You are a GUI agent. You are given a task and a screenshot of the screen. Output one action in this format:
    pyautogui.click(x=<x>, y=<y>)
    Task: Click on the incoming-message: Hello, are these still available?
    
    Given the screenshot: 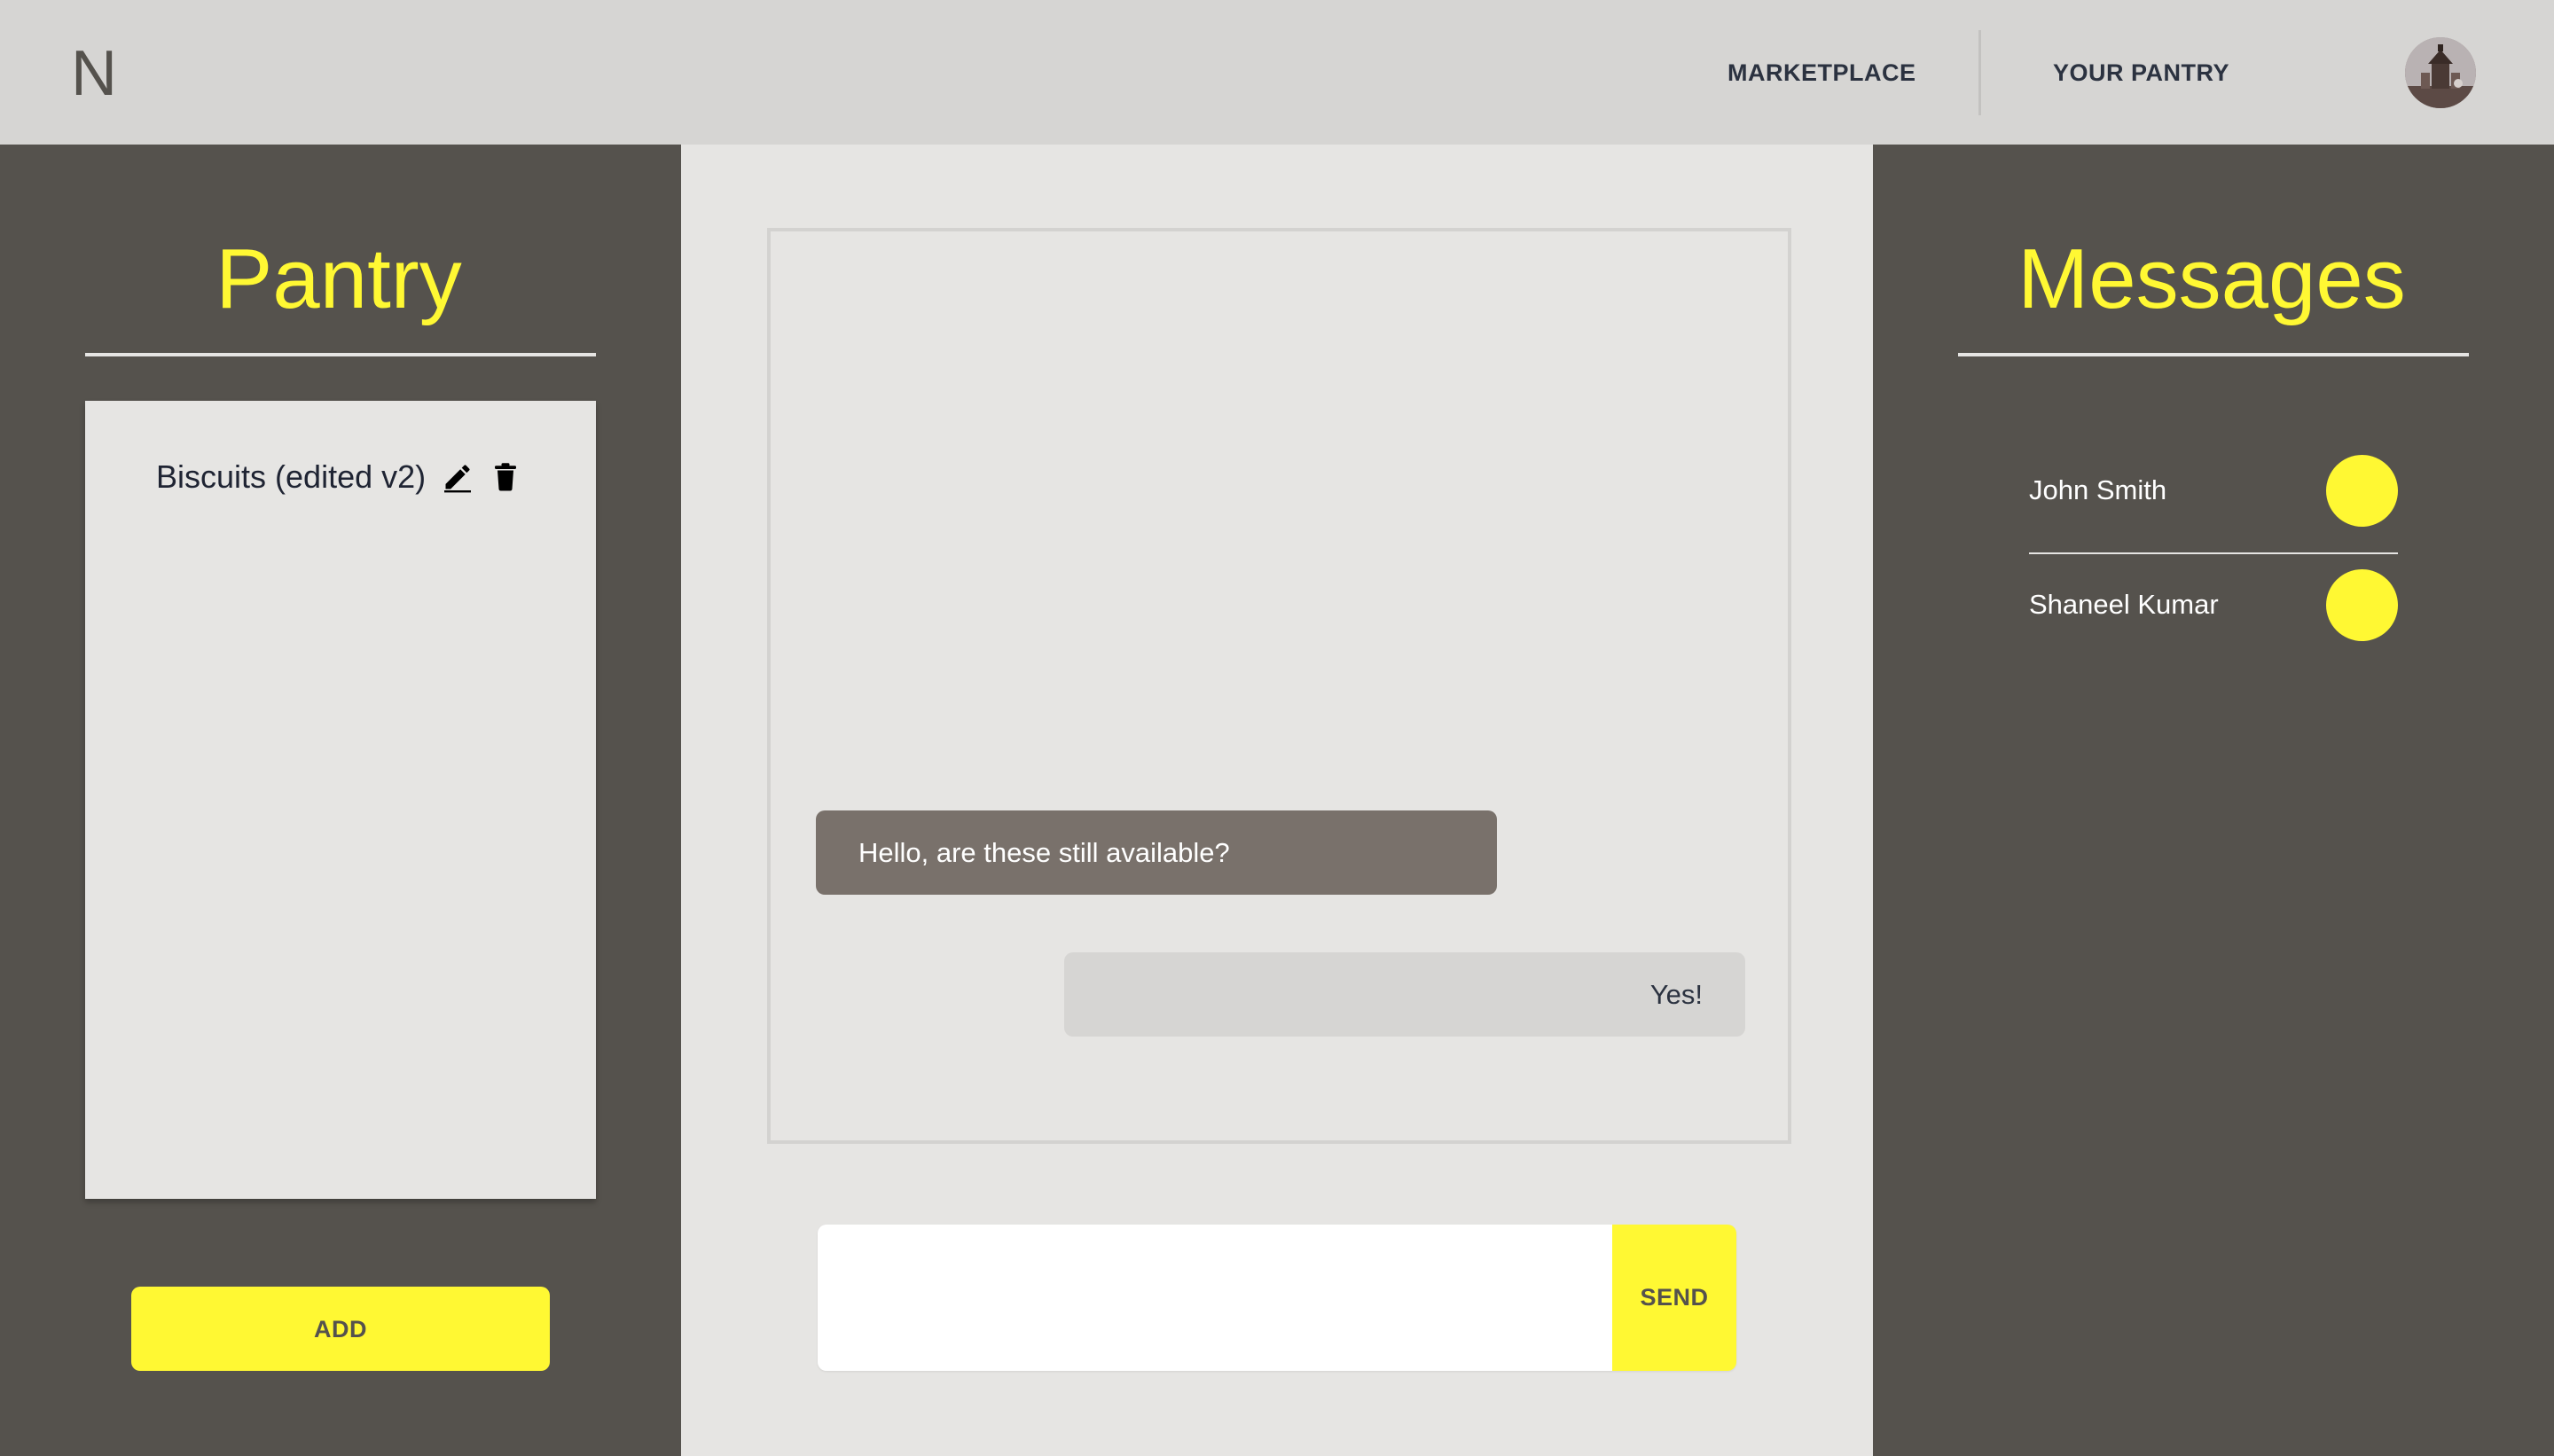 What is the action you would take?
    pyautogui.click(x=1156, y=852)
    